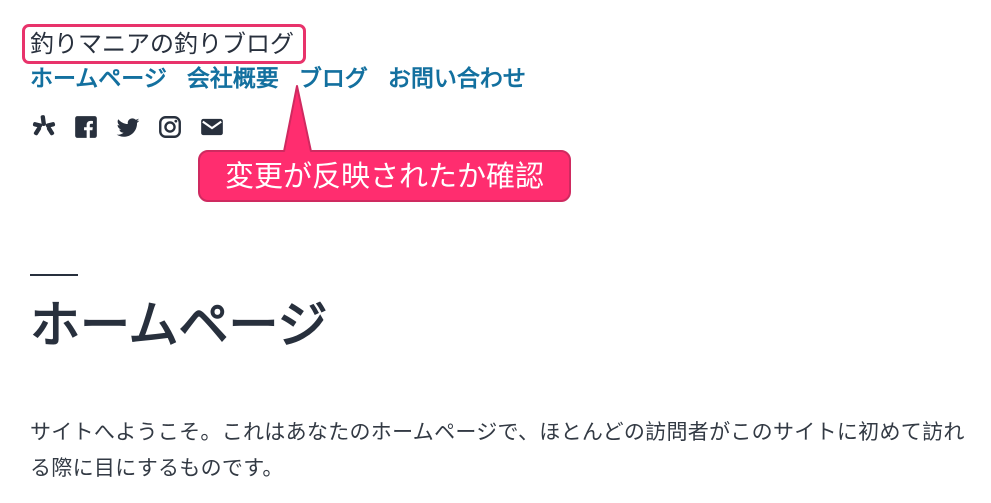 This screenshot has width=991, height=503. I want to click on title-separator, so click(54, 275).